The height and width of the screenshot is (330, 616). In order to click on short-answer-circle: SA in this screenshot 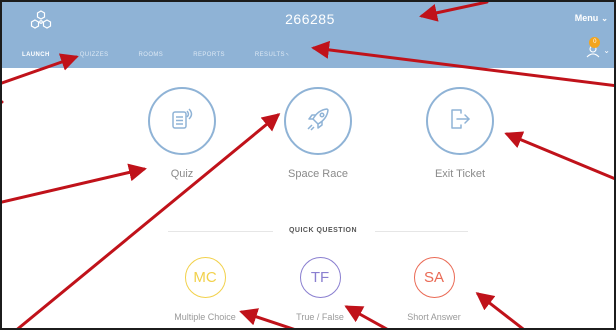, I will do `click(434, 277)`.